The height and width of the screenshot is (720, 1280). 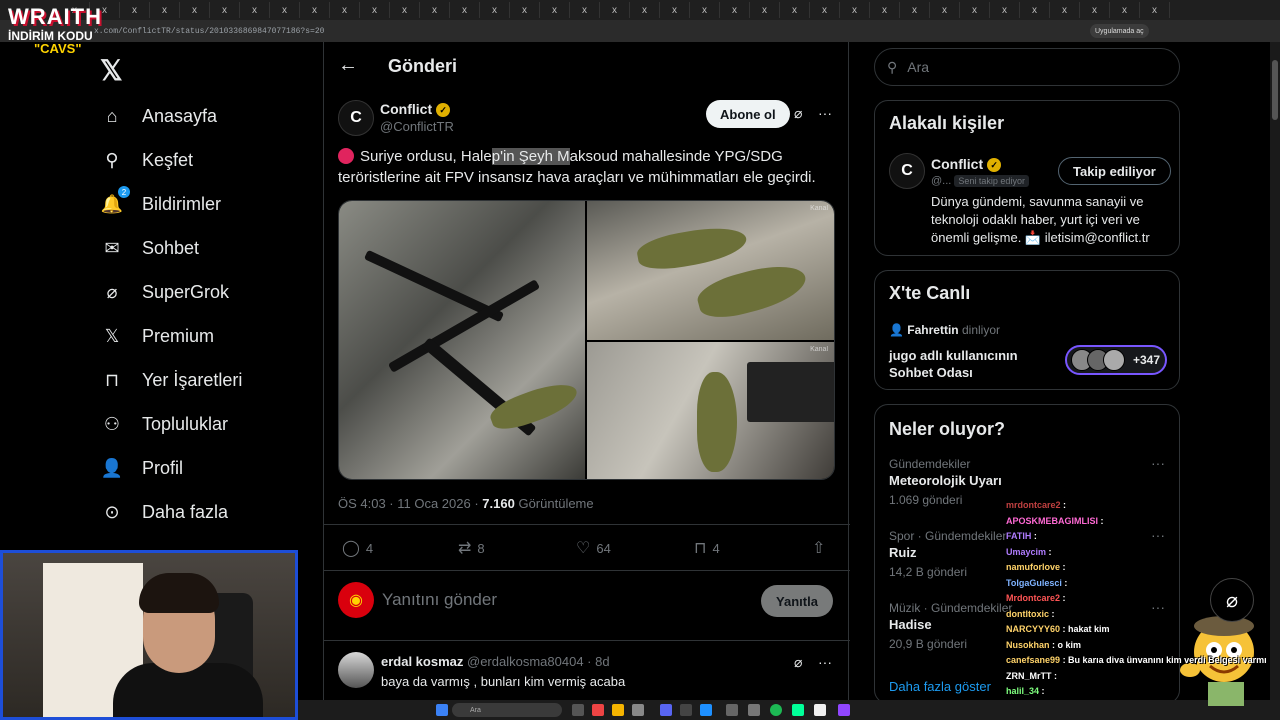 I want to click on comment-author: erdal kosmaz @erdalkosma80404 · 8d, so click(x=495, y=661).